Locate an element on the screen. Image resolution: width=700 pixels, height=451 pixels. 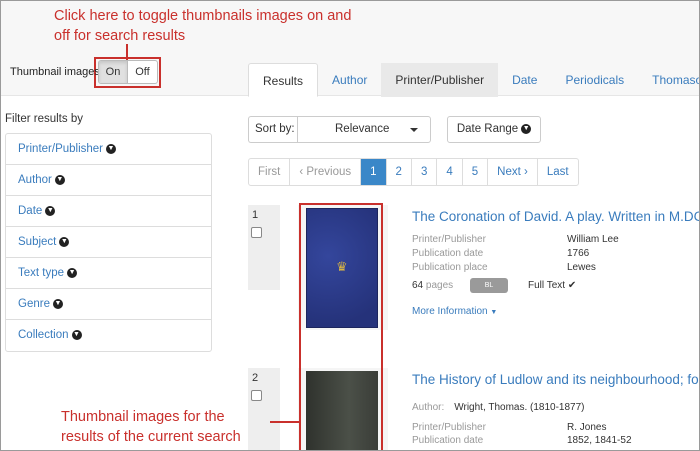
sort-value: Relevance is located at coordinates (362, 129).